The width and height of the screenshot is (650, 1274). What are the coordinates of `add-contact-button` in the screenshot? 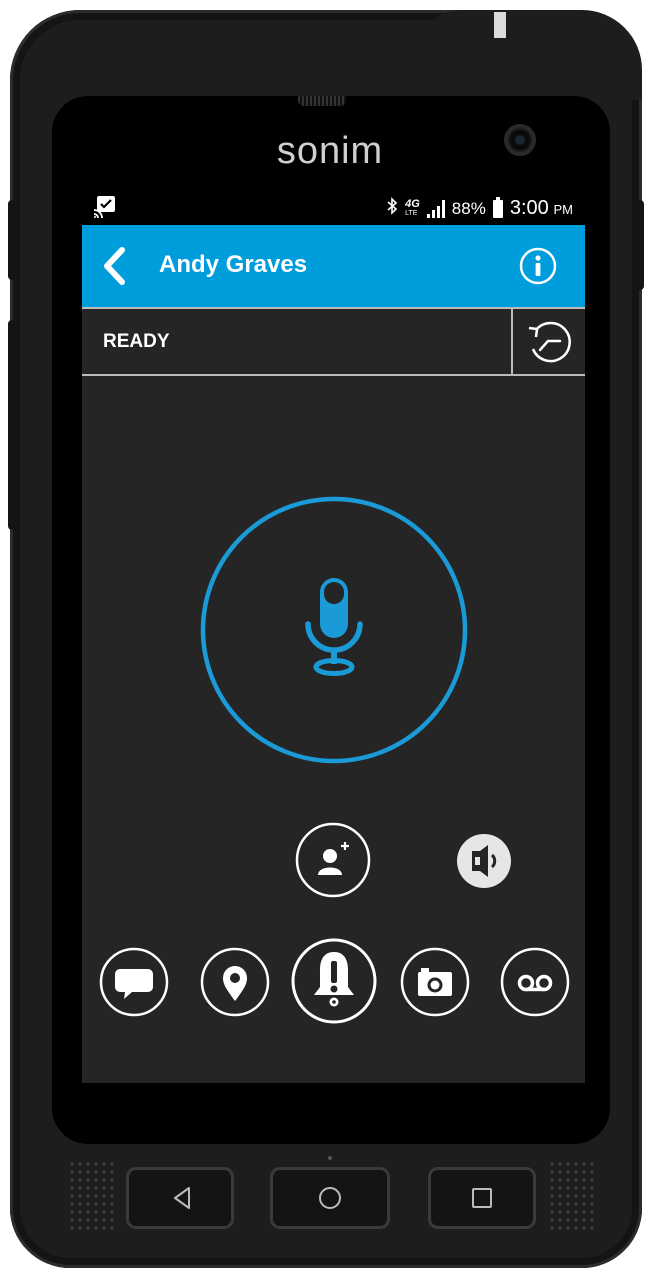 It's located at (333, 860).